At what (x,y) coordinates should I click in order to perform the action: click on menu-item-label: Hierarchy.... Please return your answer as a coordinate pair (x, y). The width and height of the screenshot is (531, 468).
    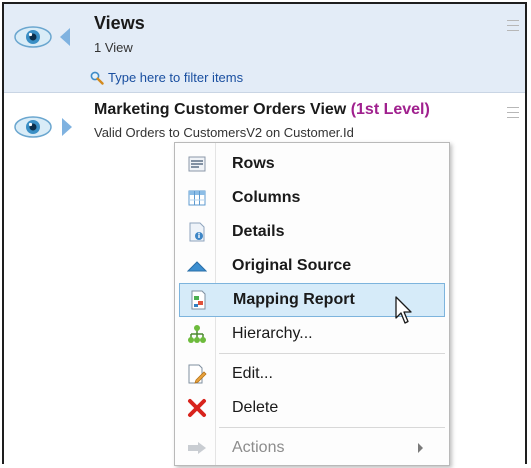
    Looking at the image, I should click on (272, 333).